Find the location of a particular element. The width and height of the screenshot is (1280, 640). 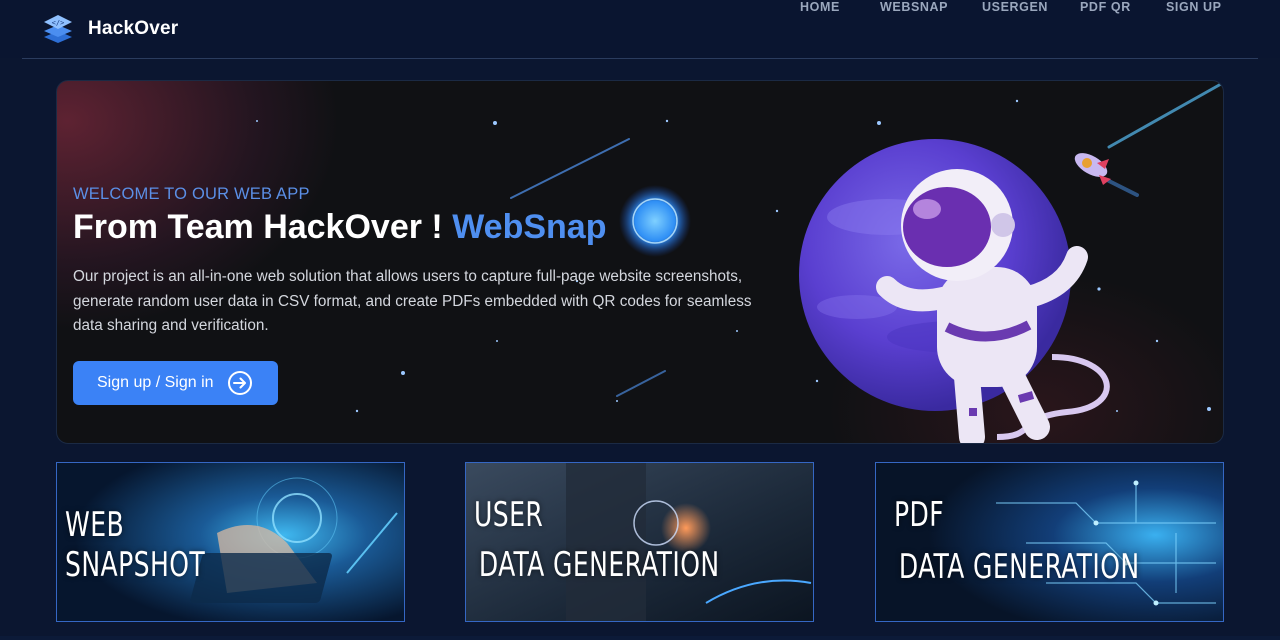

card-title-line-1: USER is located at coordinates (509, 515).